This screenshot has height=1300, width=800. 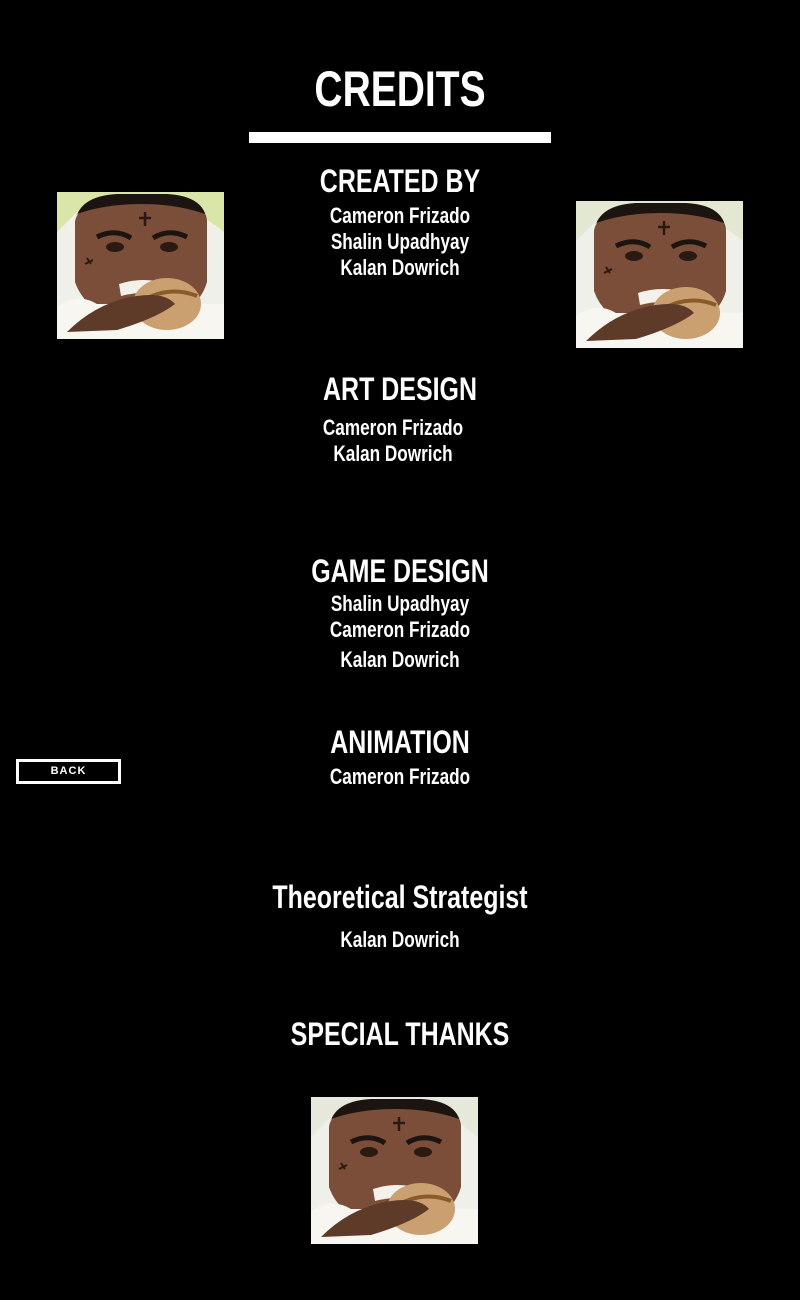 I want to click on page-title: CREDITS, so click(x=400, y=89).